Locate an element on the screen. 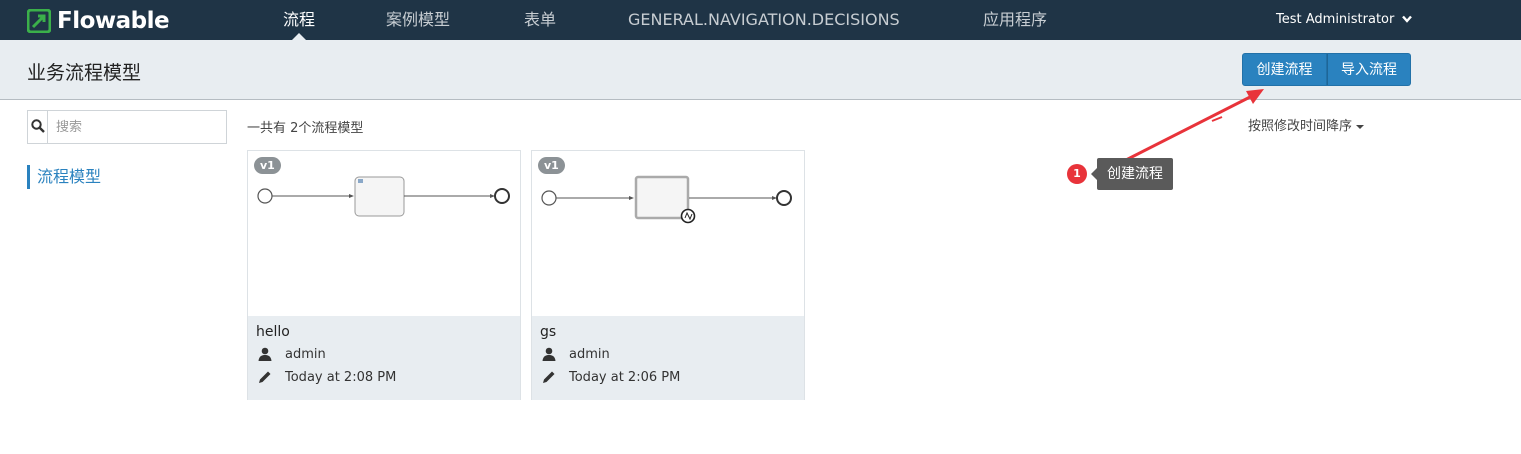  annotation-tooltip: 创建流程 is located at coordinates (1132, 174).